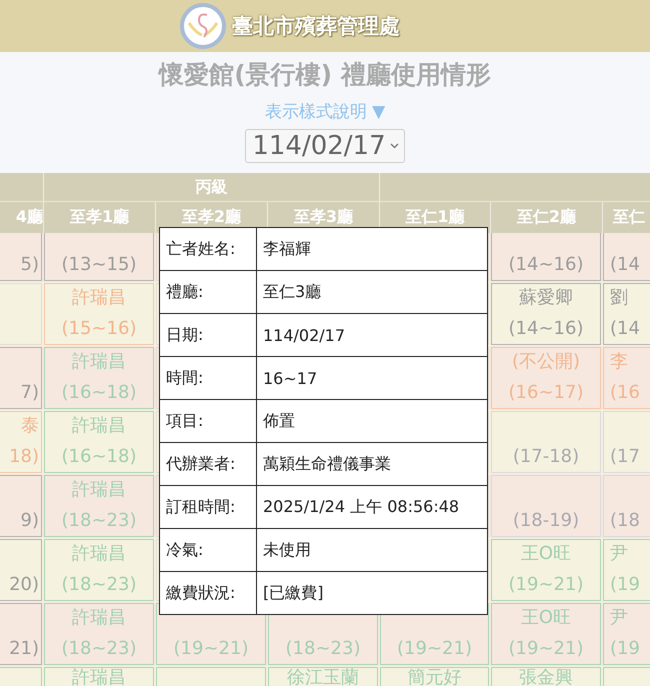 The width and height of the screenshot is (650, 686). I want to click on field-label: 項目:, so click(208, 421).